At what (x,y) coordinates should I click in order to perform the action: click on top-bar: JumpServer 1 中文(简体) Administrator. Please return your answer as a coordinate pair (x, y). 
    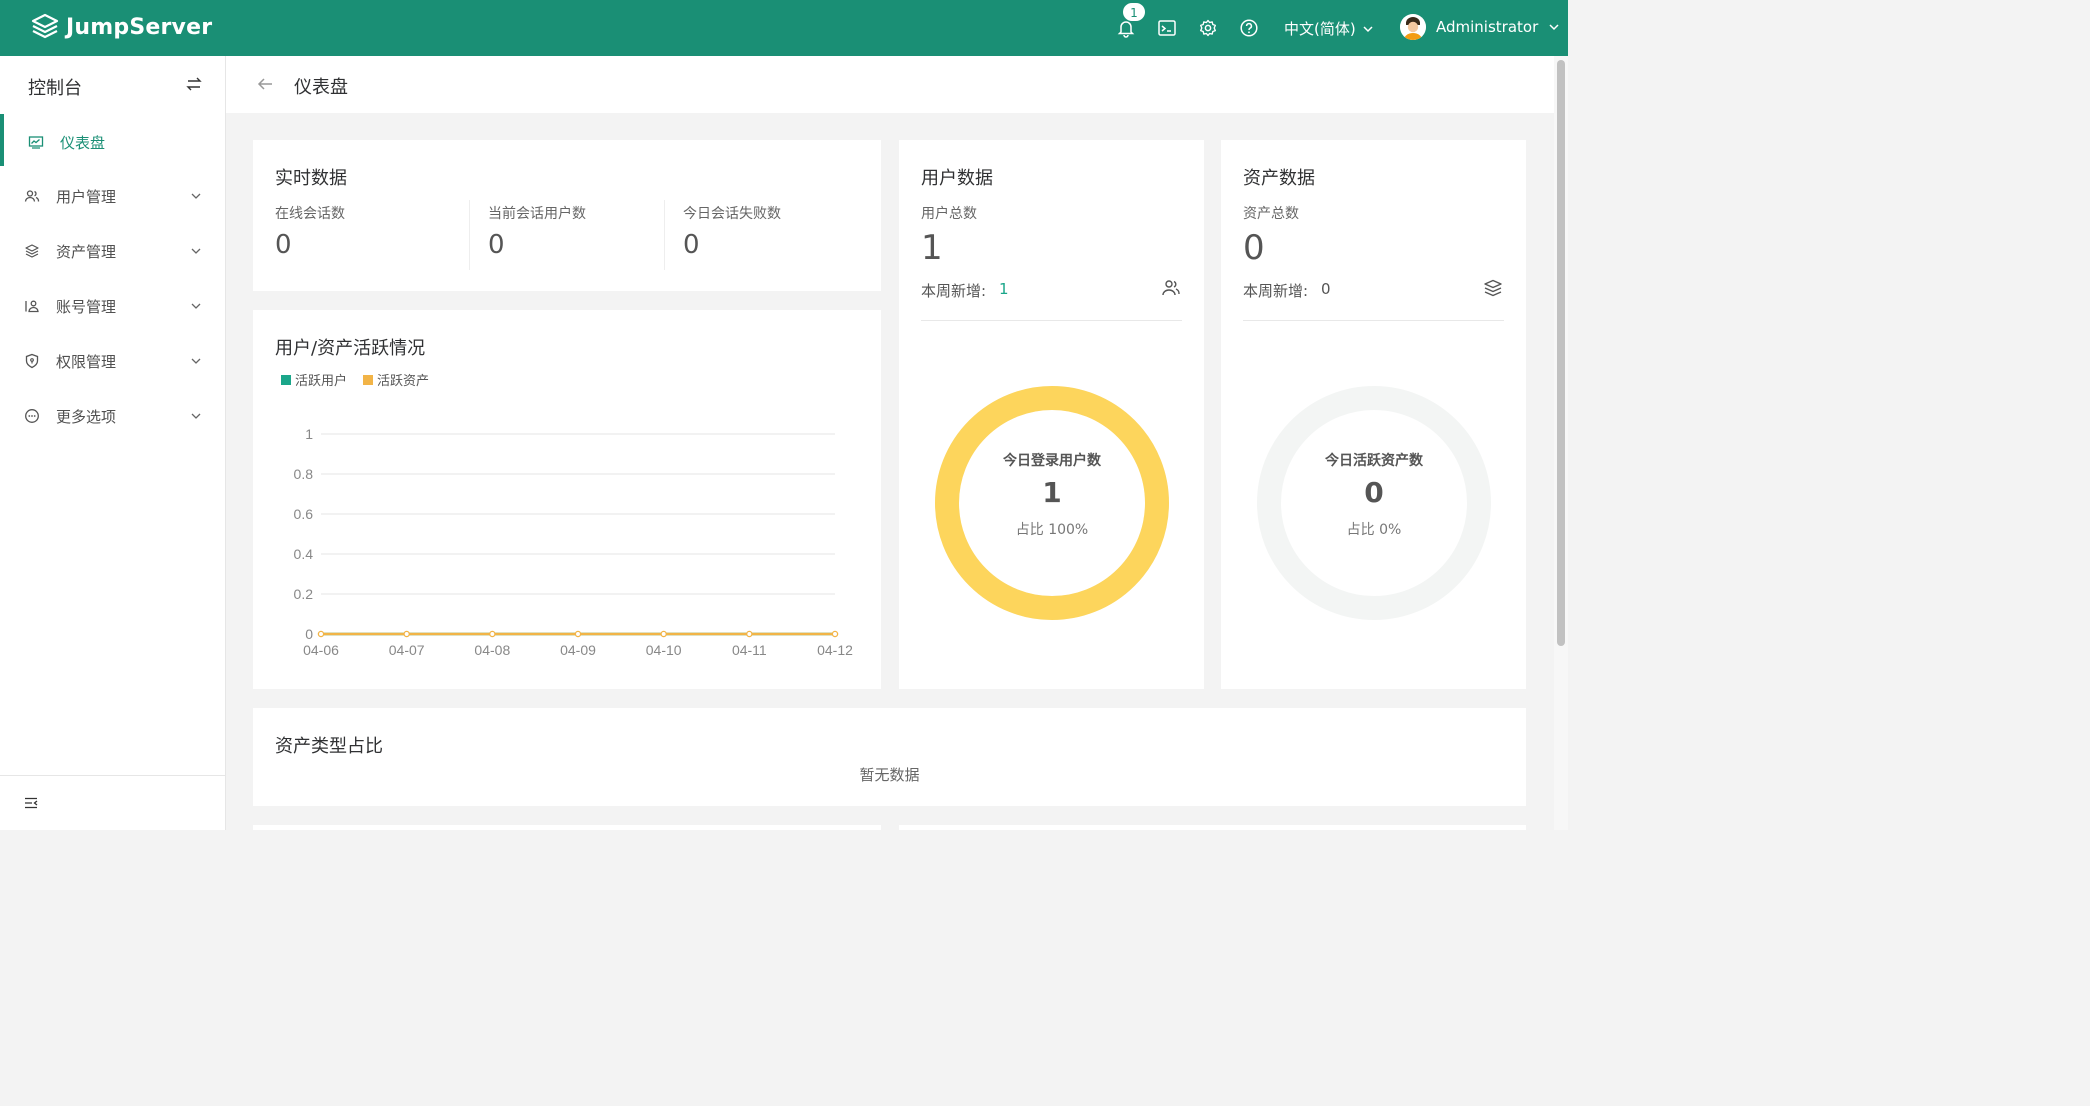
    Looking at the image, I should click on (784, 28).